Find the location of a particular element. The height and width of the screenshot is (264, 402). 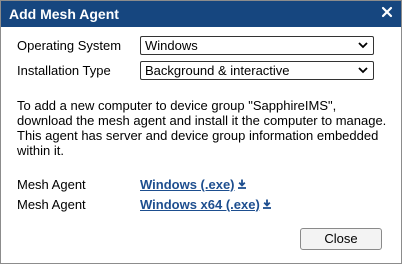

dialog-title: Add Mesh Agent is located at coordinates (64, 14).